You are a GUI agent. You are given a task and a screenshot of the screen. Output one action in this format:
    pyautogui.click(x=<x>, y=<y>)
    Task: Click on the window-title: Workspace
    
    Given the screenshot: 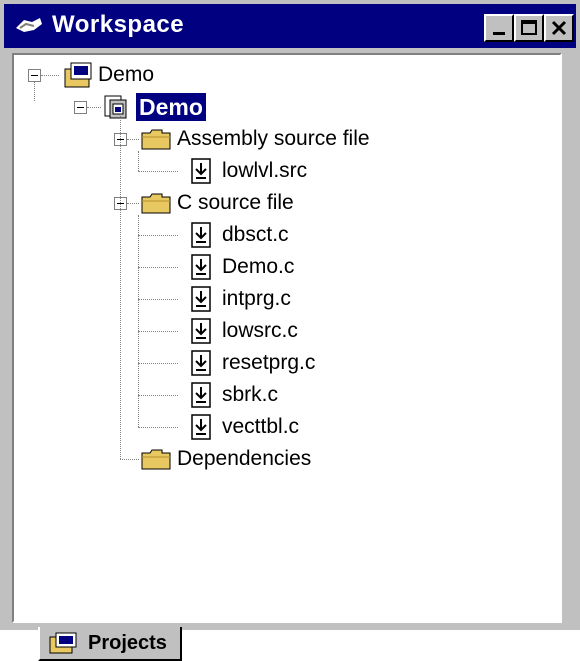 What is the action you would take?
    pyautogui.click(x=118, y=24)
    